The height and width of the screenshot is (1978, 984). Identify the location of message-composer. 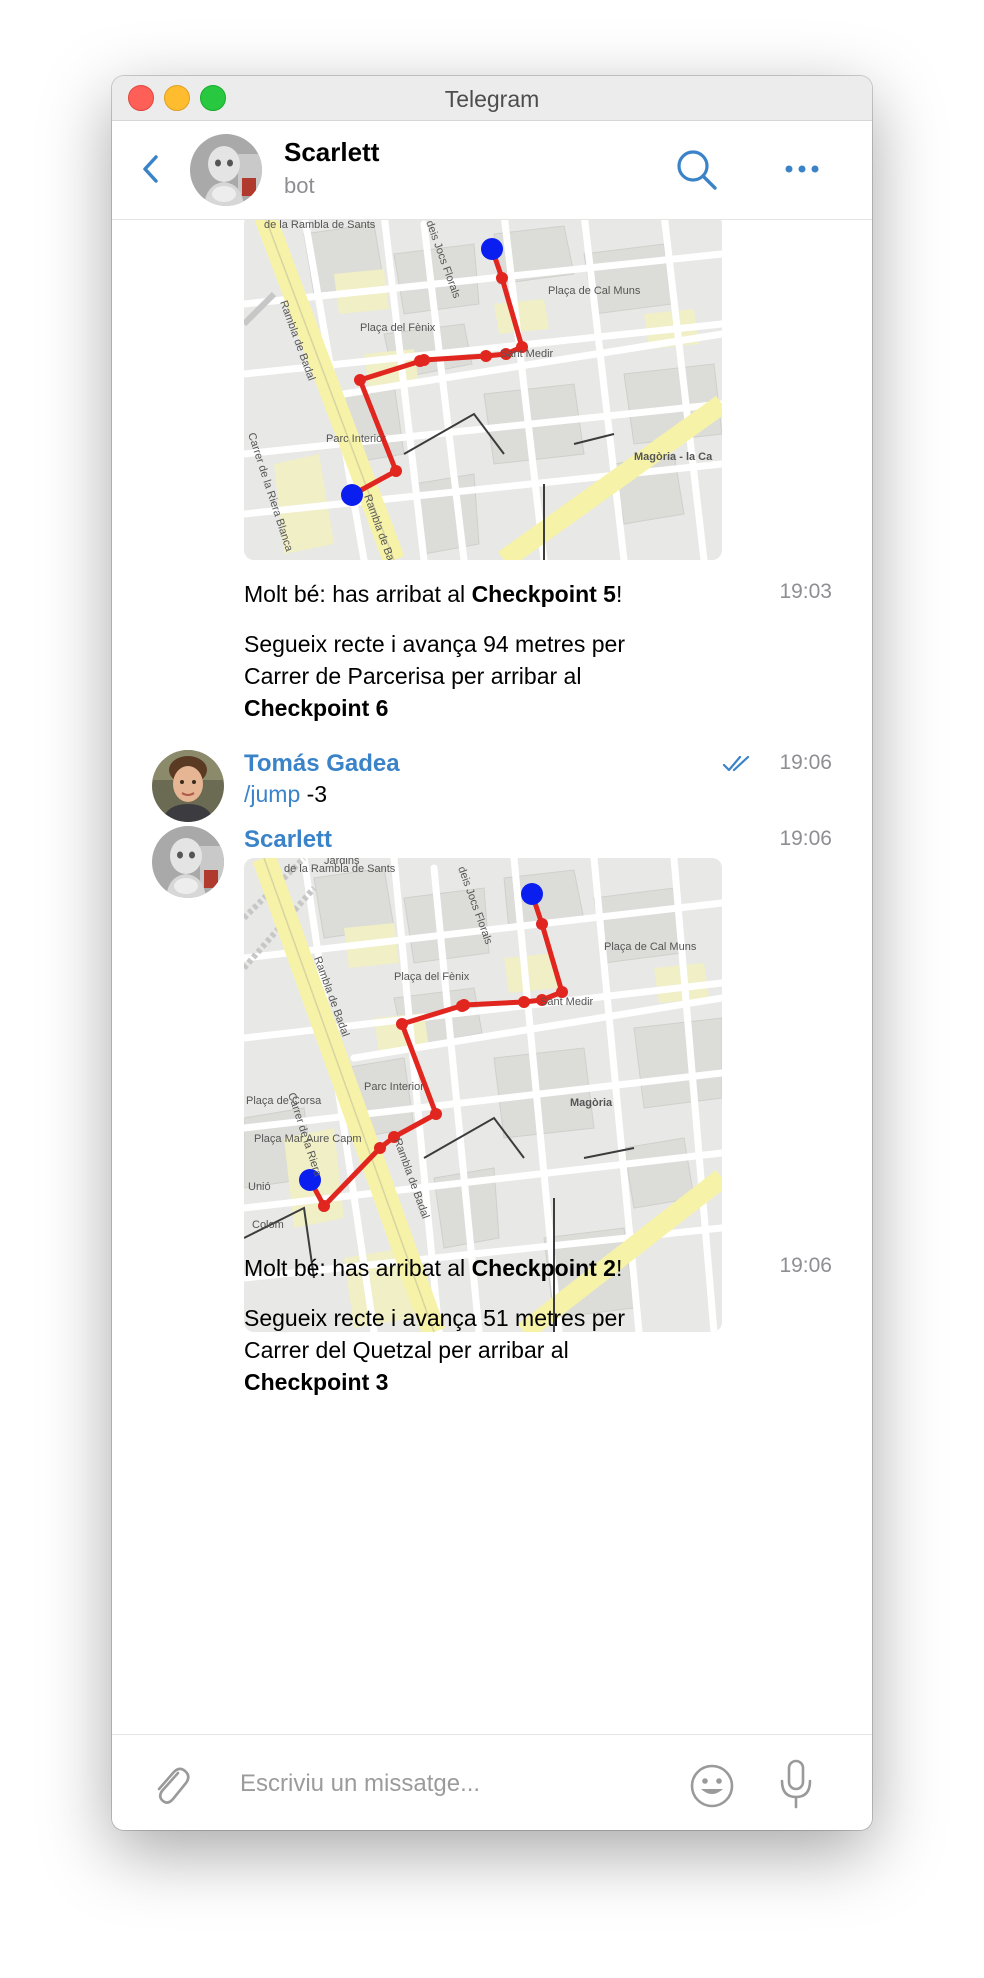
(492, 1782).